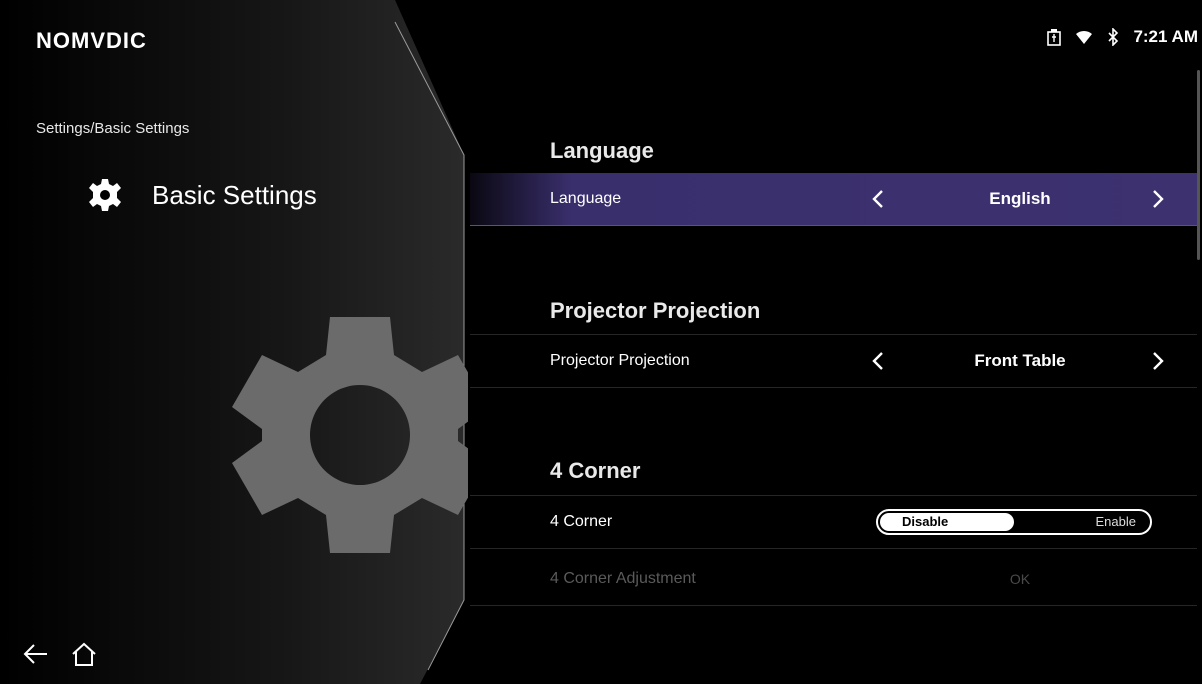  Describe the element at coordinates (84, 654) in the screenshot. I see `home-icon` at that location.